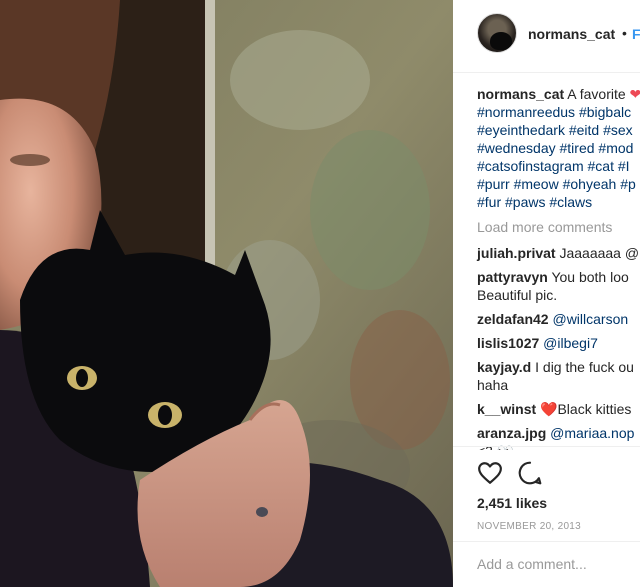 The image size is (640, 587). What do you see at coordinates (592, 433) in the screenshot?
I see `comment-mention: @mariaa.nop` at bounding box center [592, 433].